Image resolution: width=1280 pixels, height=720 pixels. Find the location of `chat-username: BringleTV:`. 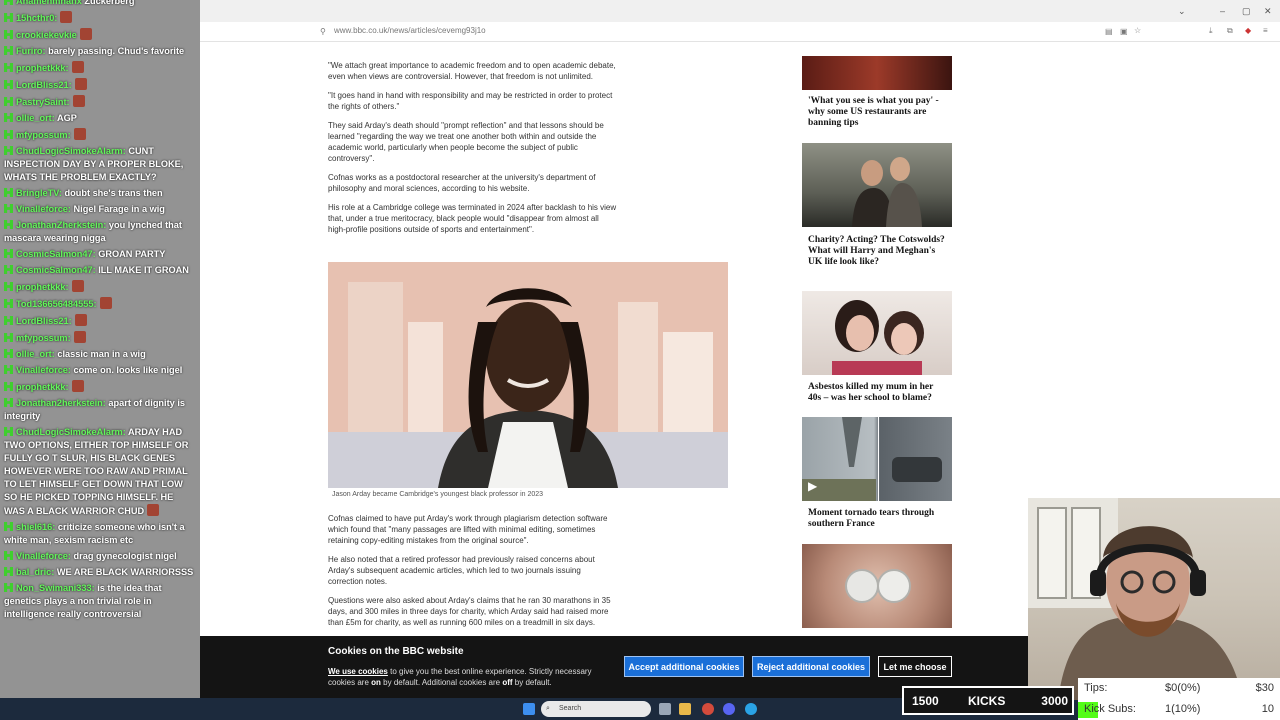

chat-username: BringleTV: is located at coordinates (39, 193).